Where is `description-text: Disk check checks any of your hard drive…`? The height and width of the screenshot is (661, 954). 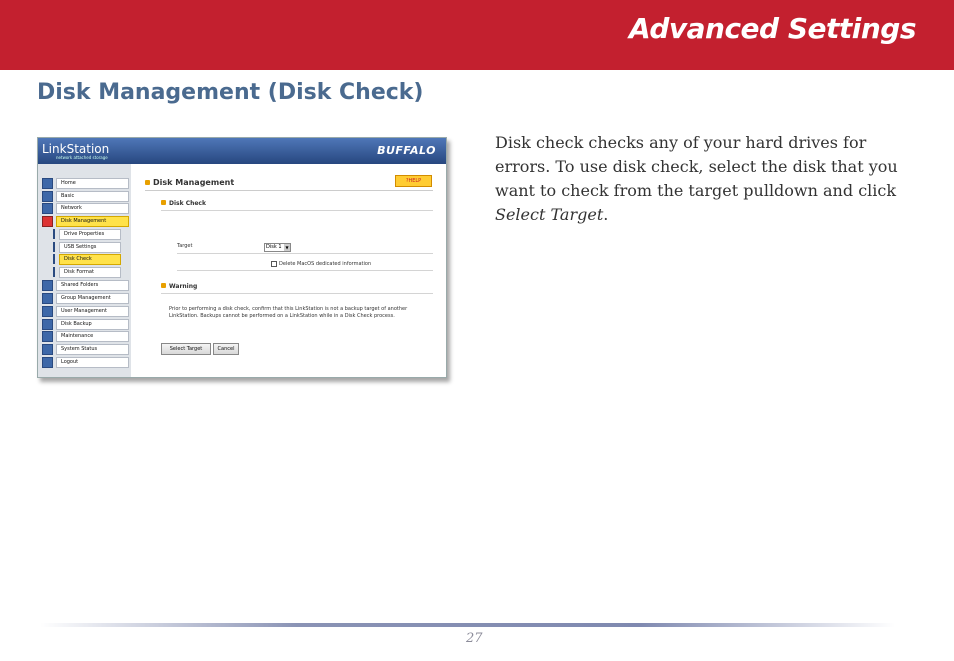
description-text: Disk check checks any of your hard drive… is located at coordinates (696, 178).